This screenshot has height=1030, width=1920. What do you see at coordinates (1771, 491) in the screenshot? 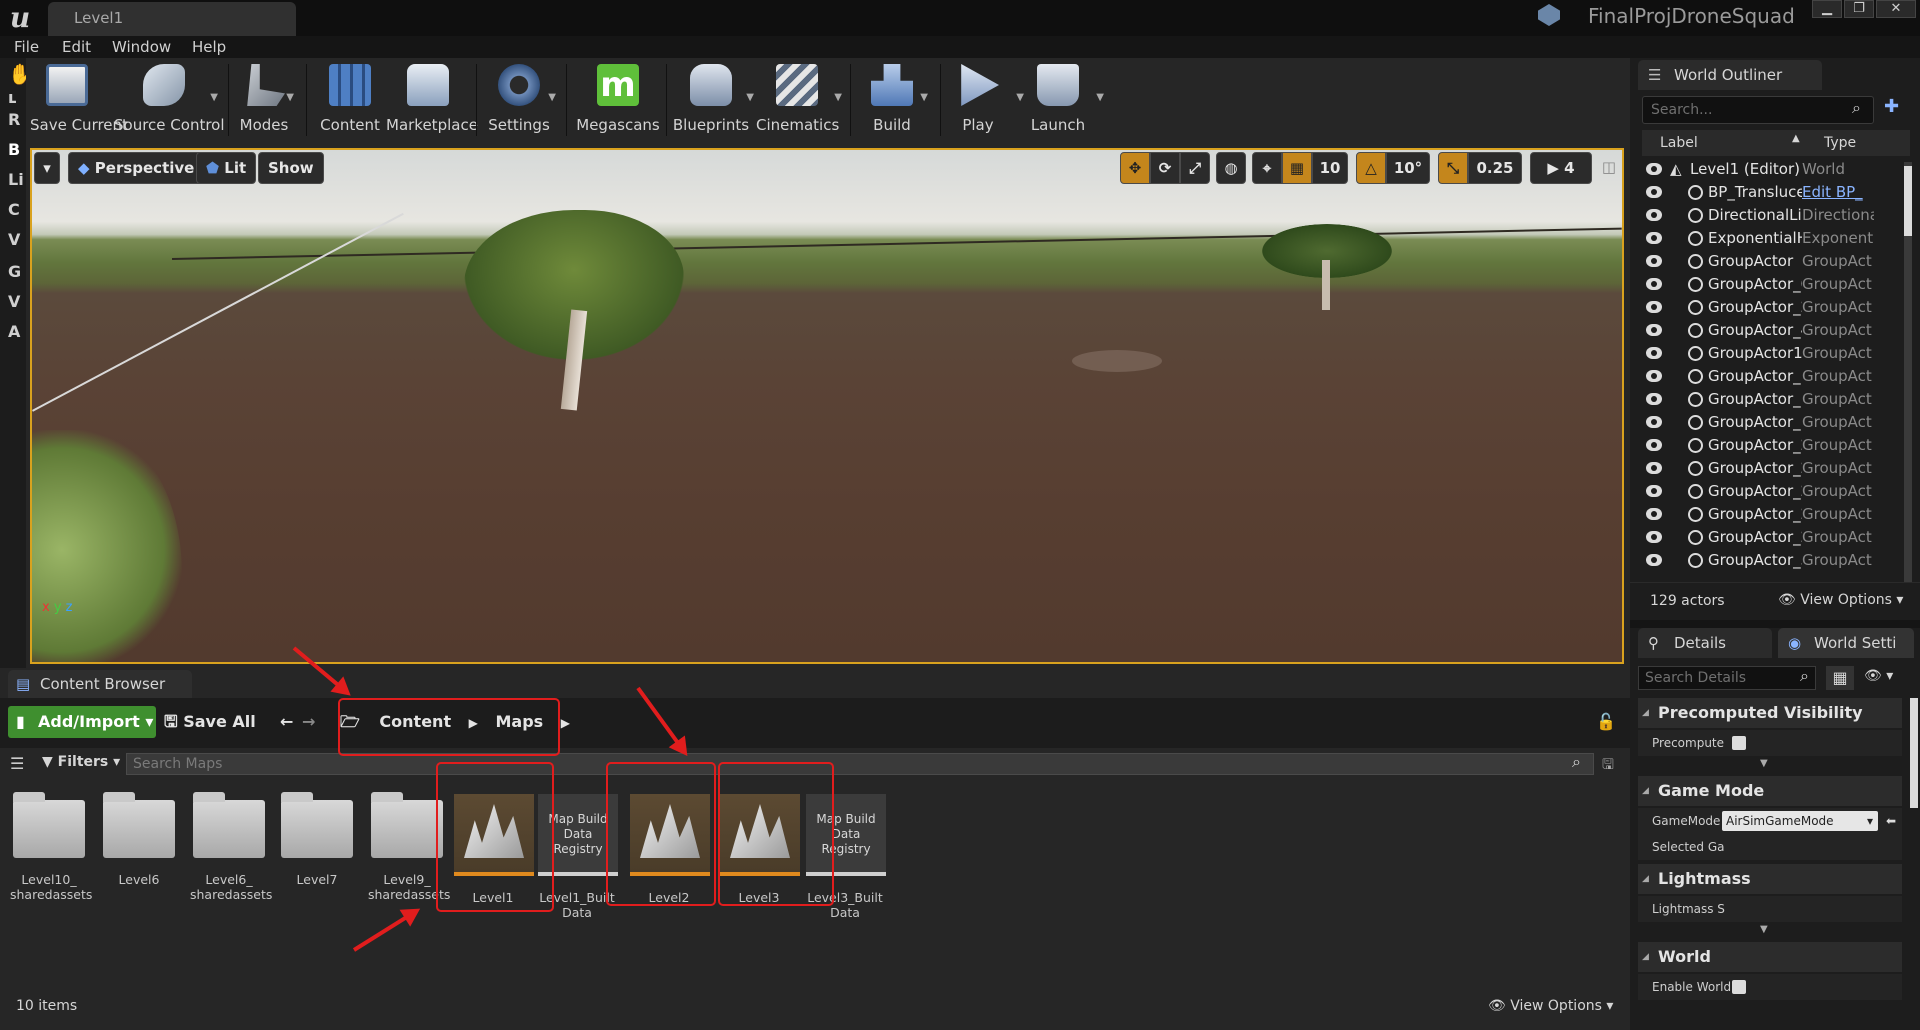
I see `outliner-row: GroupActor_24GroupAct` at bounding box center [1771, 491].